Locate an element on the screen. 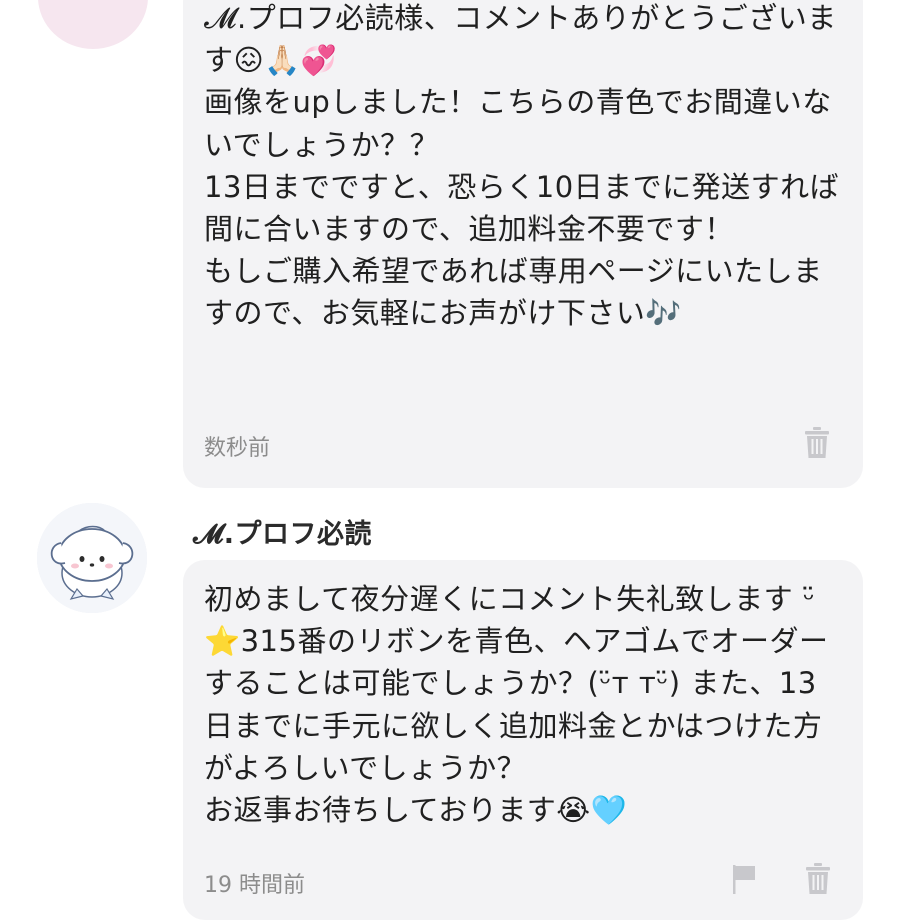  comment-author-name: 𝓜.プロフ必読 is located at coordinates (282, 531).